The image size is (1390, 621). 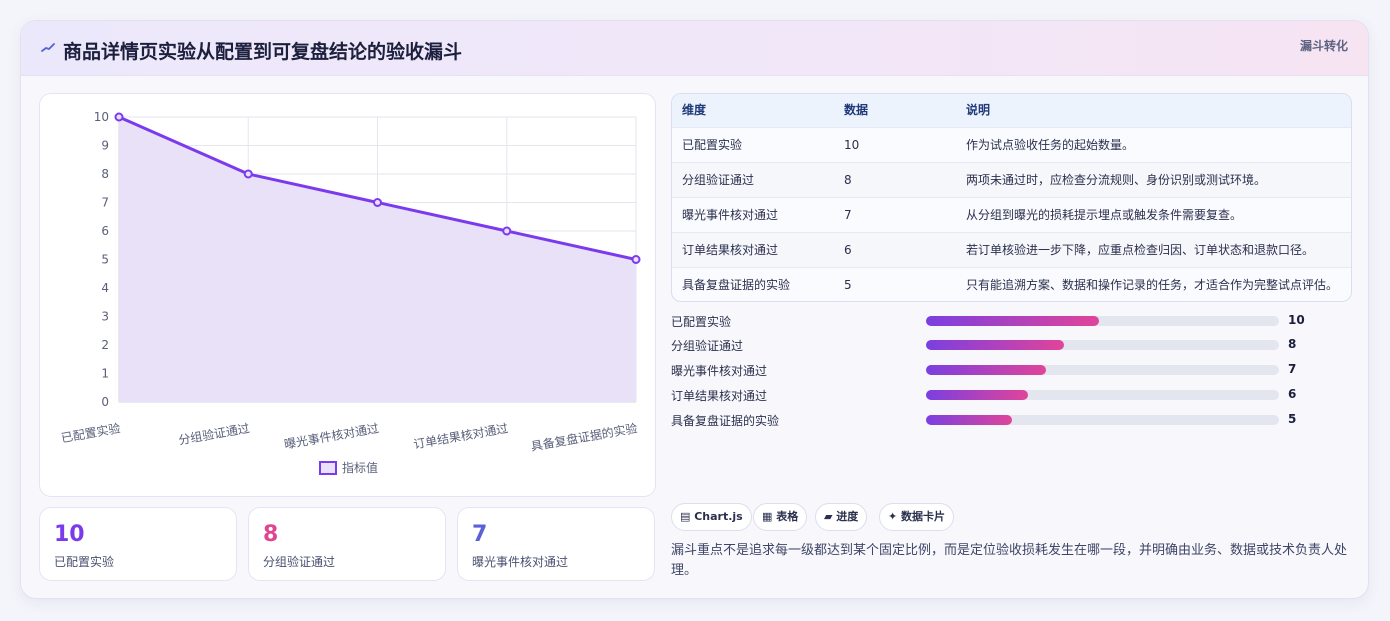 I want to click on progress-label: 分组验证通过, so click(x=707, y=346).